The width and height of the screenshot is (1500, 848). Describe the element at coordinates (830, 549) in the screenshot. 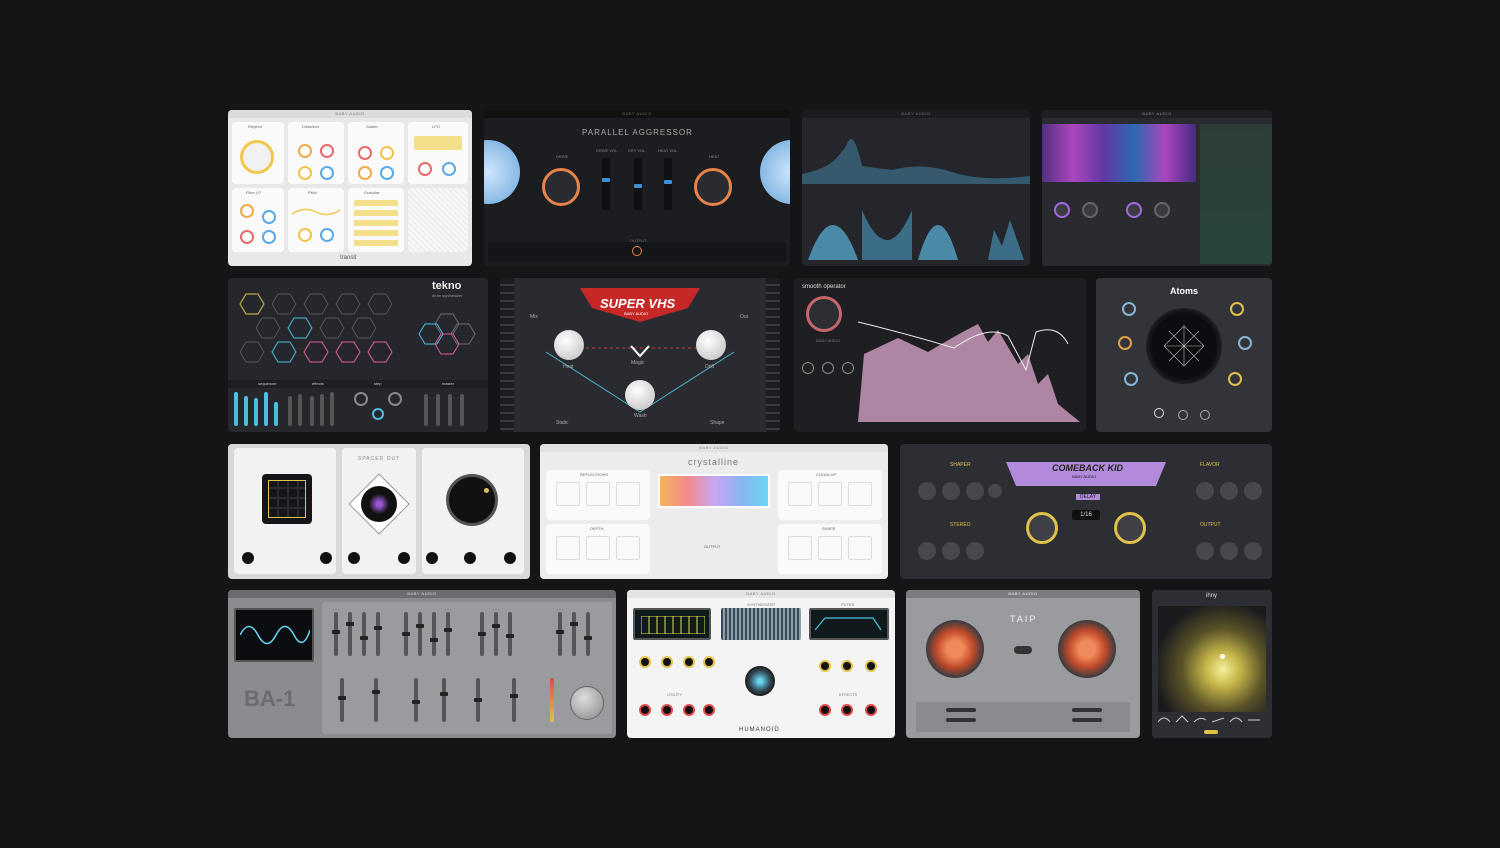

I see `section-shape: SHAPE` at that location.